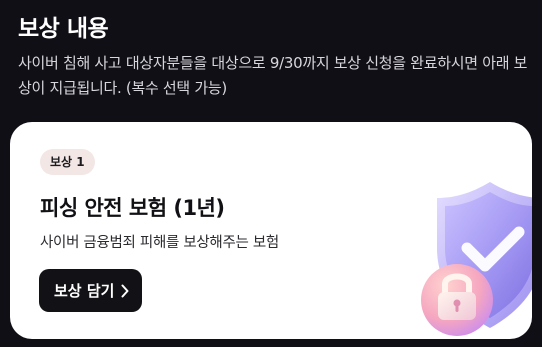 Image resolution: width=542 pixels, height=347 pixels. Describe the element at coordinates (159, 243) in the screenshot. I see `reward-description: 사이버 금융범죄 피해를 보상해주는 보험` at that location.